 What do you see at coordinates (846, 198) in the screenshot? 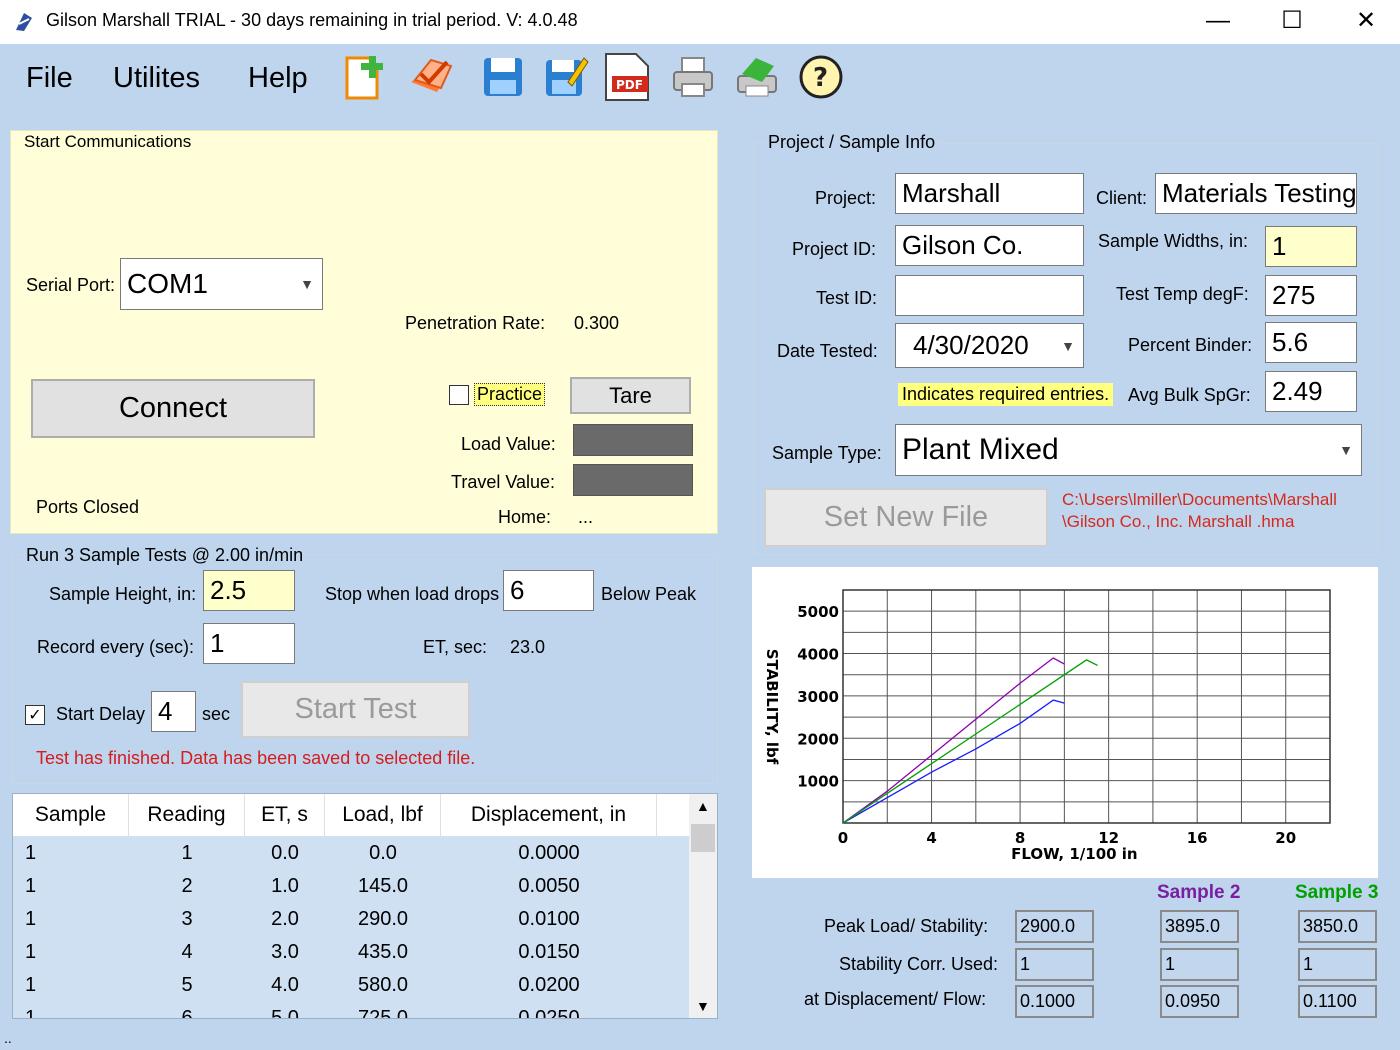
I see `project-label: Project:` at bounding box center [846, 198].